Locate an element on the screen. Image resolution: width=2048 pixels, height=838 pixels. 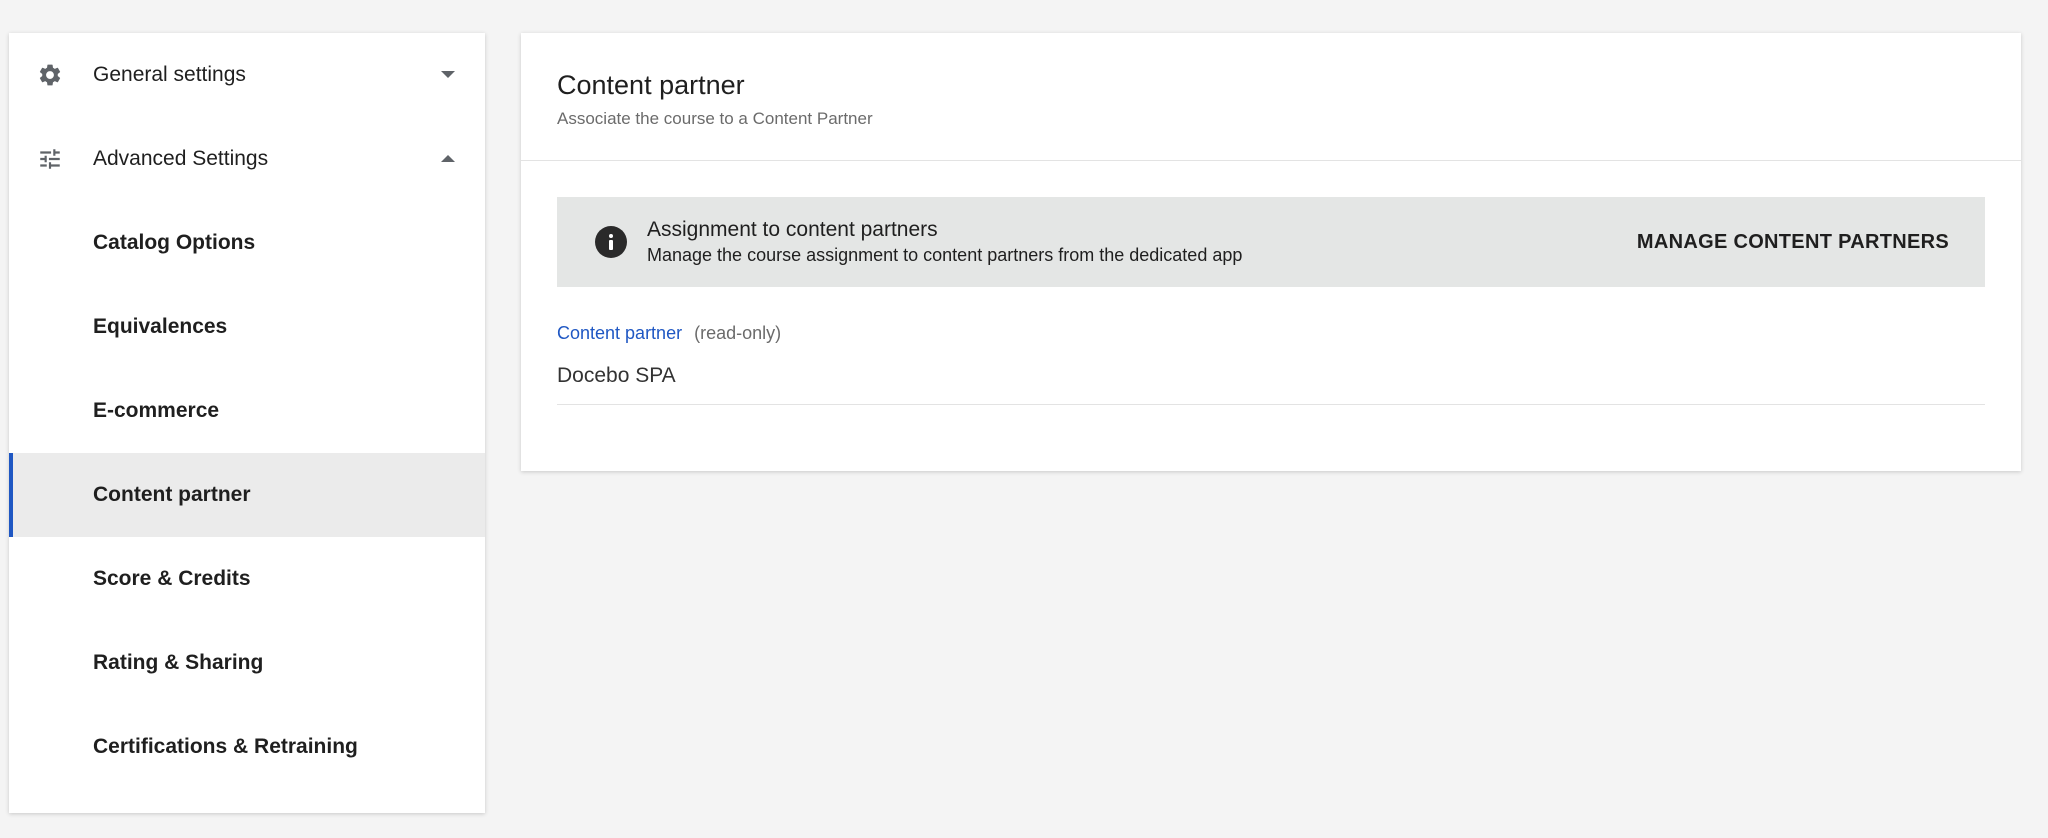
sidebar-item-certifications-retraining: Certifications & Retraining is located at coordinates (247, 747).